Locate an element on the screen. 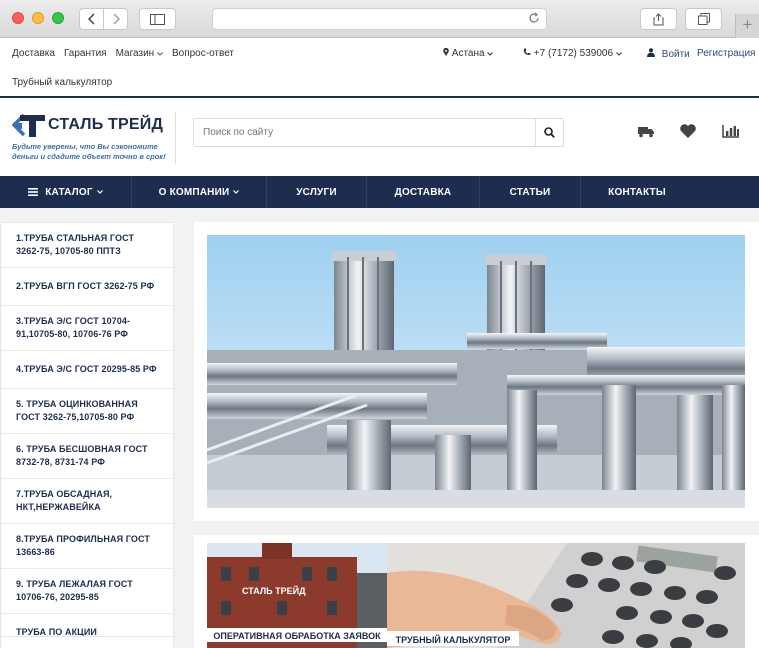 This screenshot has width=759, height=648. bar-chart-icon is located at coordinates (731, 131).